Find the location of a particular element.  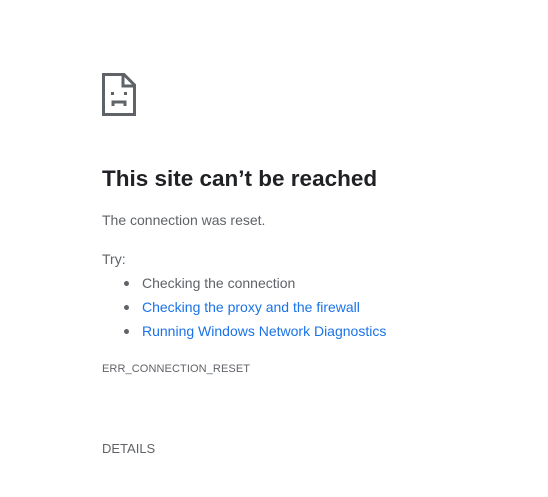

suggestion-check-proxy-firewall: Checking the proxy and the firewall is located at coordinates (244, 309).